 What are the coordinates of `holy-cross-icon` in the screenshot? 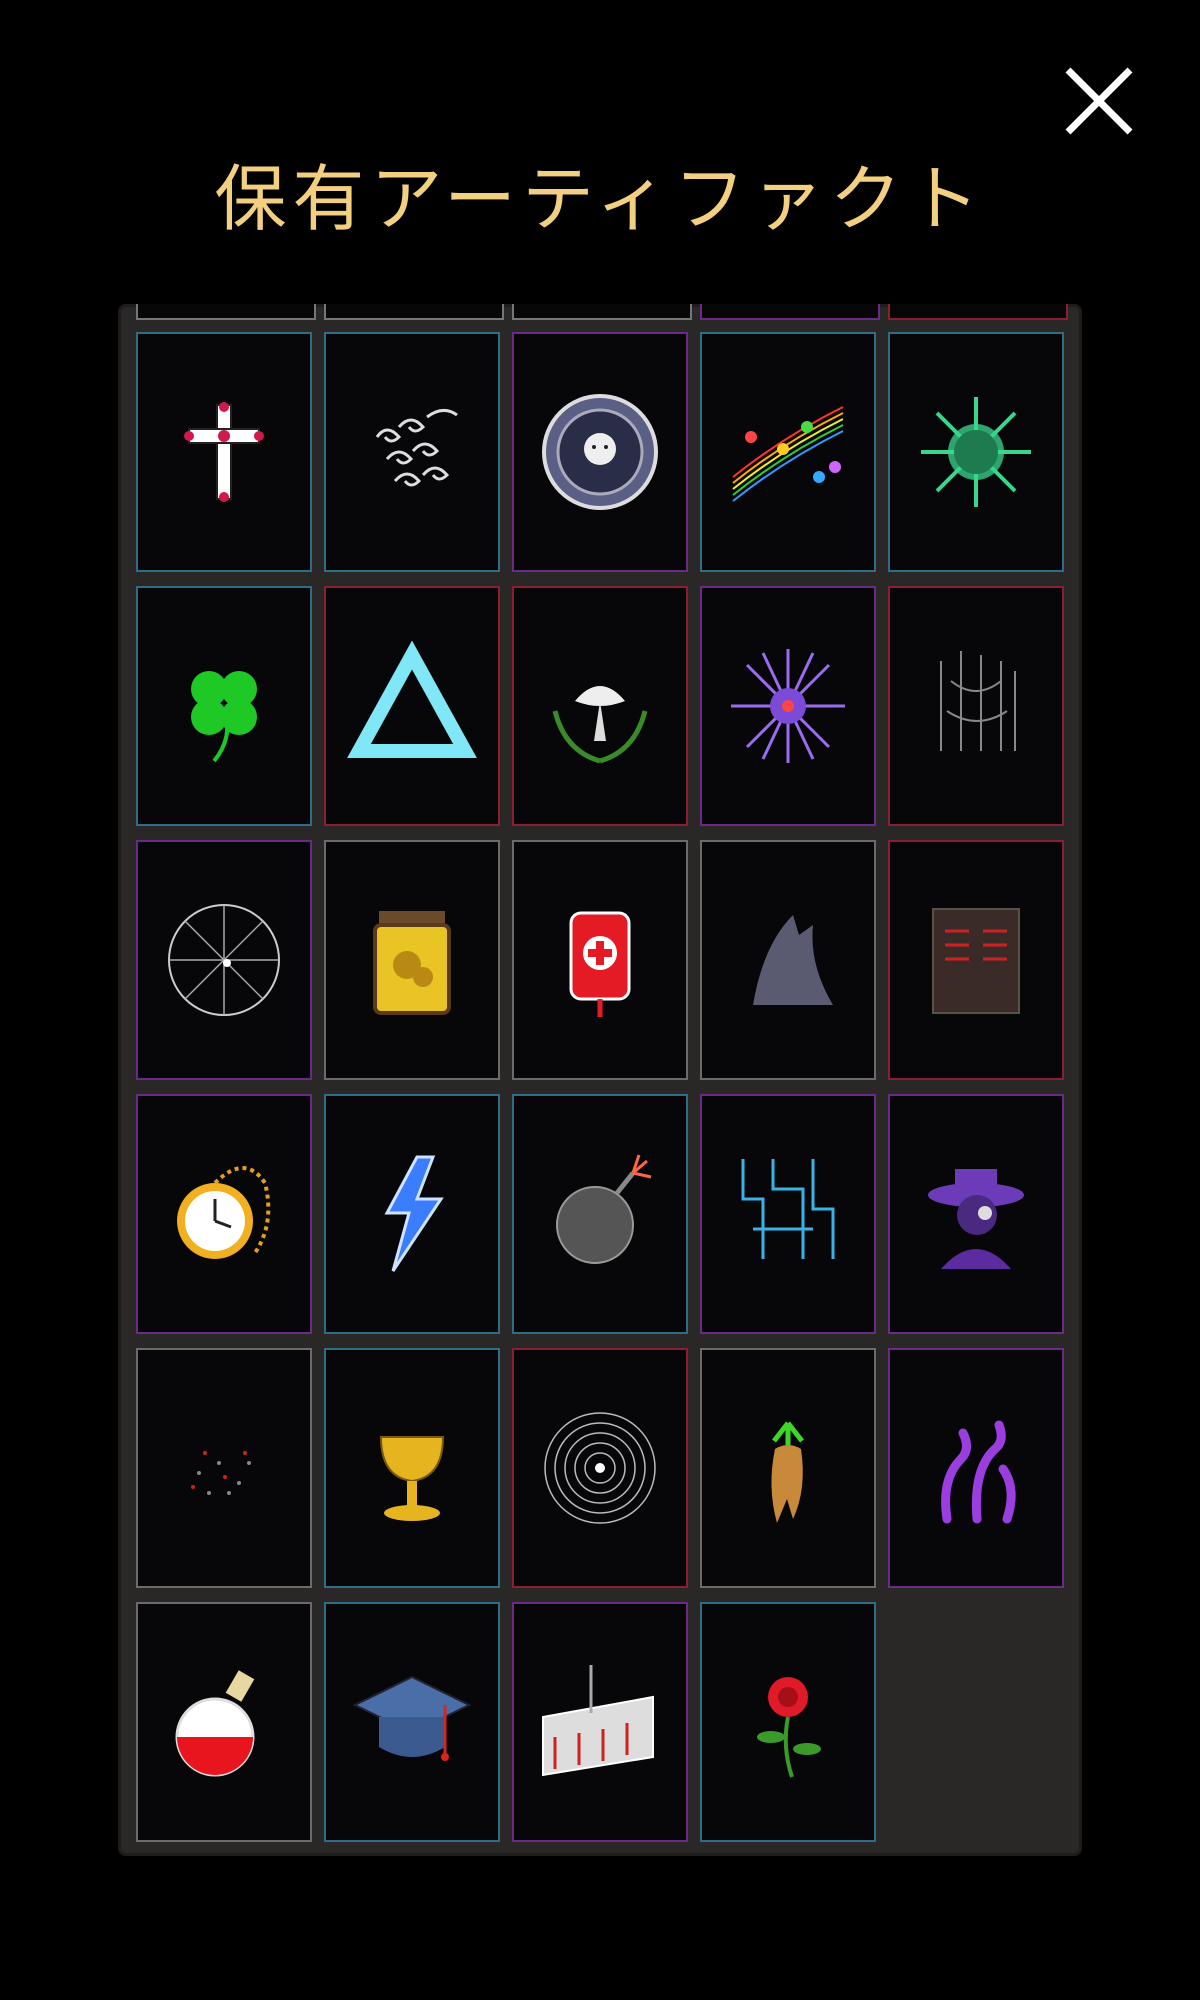 It's located at (224, 452).